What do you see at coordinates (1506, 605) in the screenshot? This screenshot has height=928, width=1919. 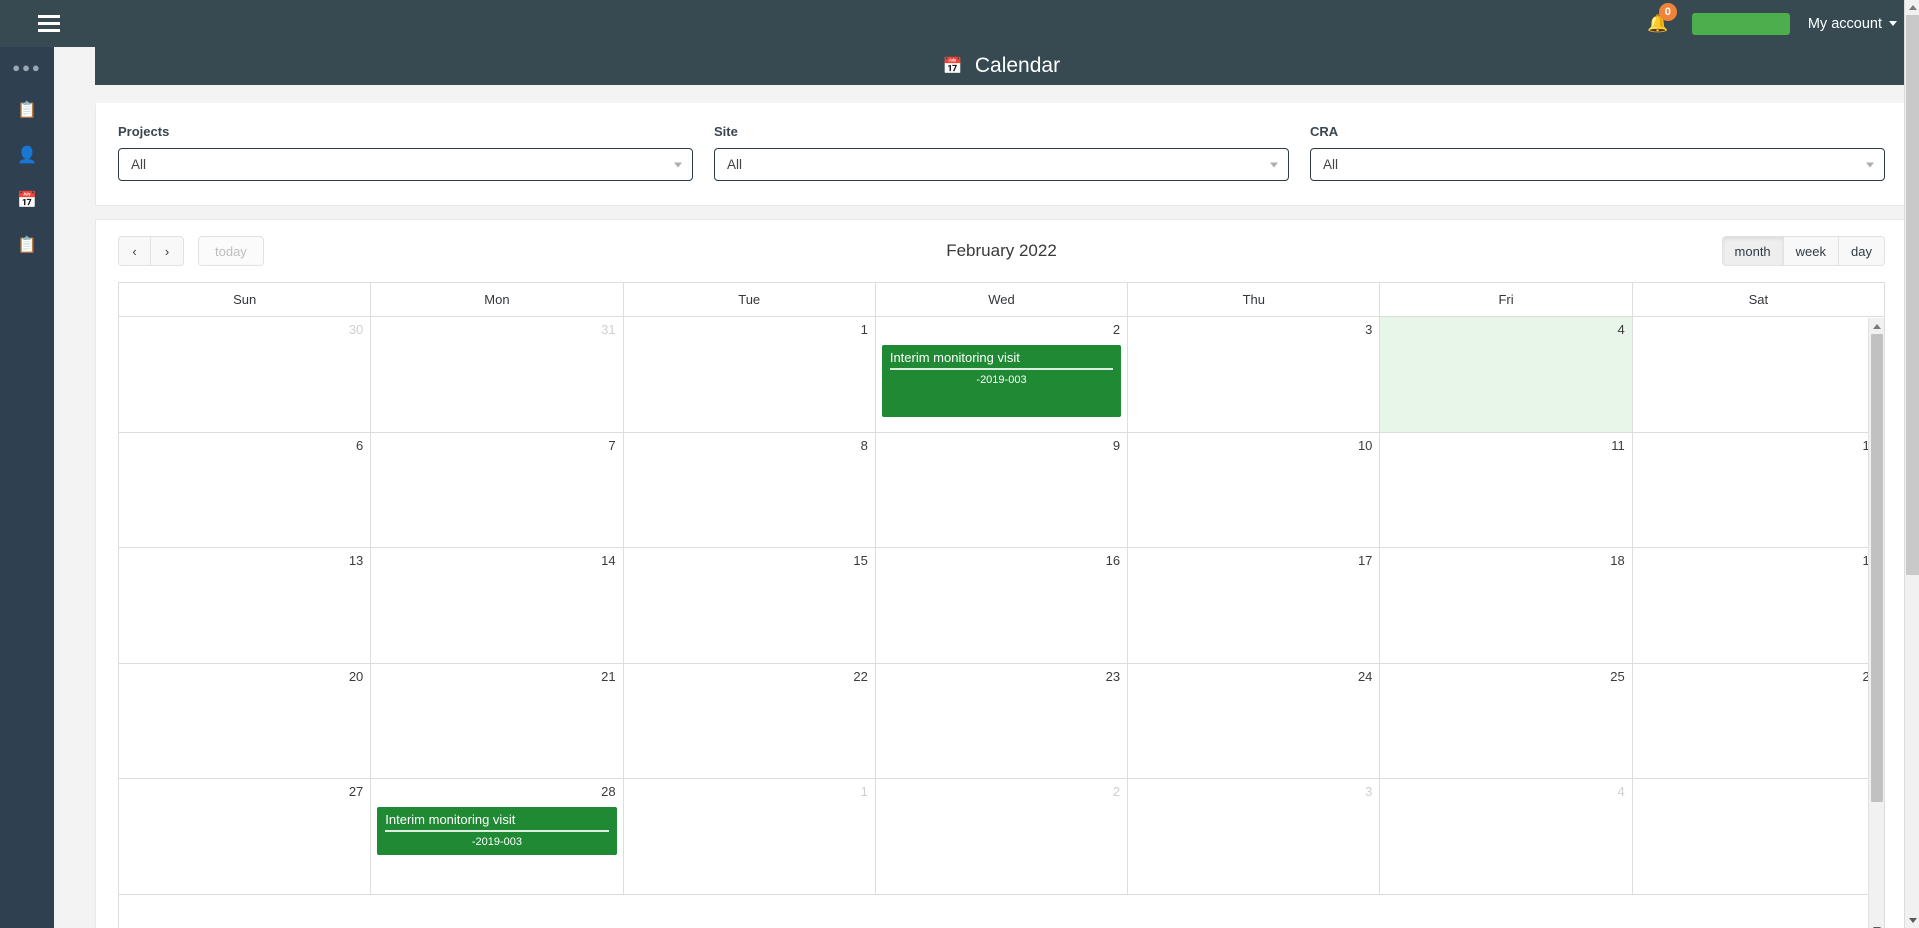 I see `day-cell: 18` at bounding box center [1506, 605].